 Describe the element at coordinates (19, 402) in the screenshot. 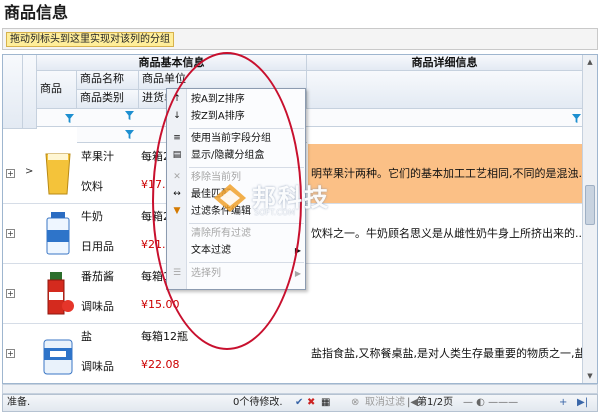

I see `status-ready: 准备.` at that location.